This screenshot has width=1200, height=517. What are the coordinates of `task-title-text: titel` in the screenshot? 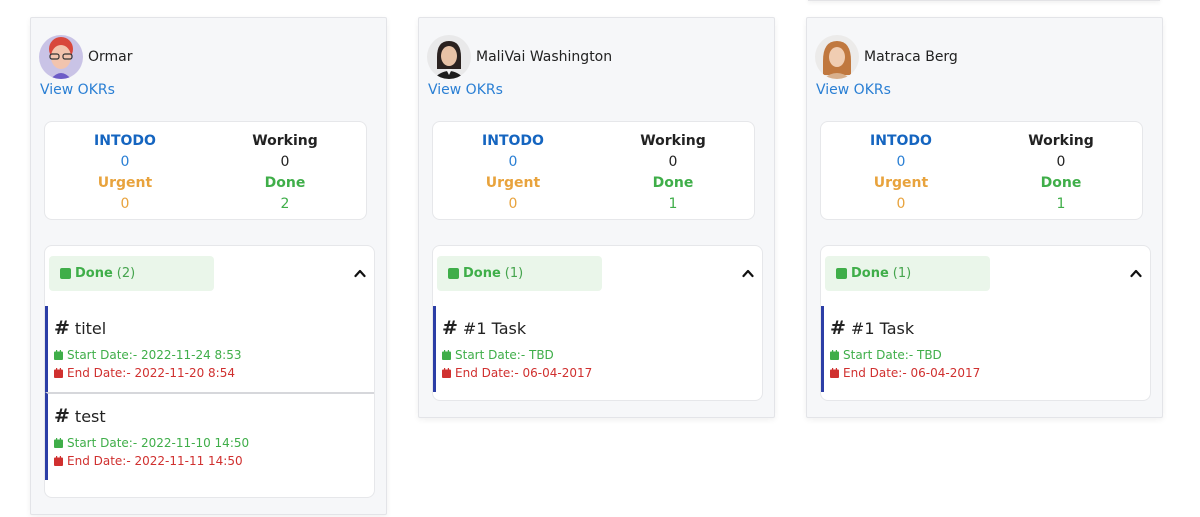 It's located at (90, 328).